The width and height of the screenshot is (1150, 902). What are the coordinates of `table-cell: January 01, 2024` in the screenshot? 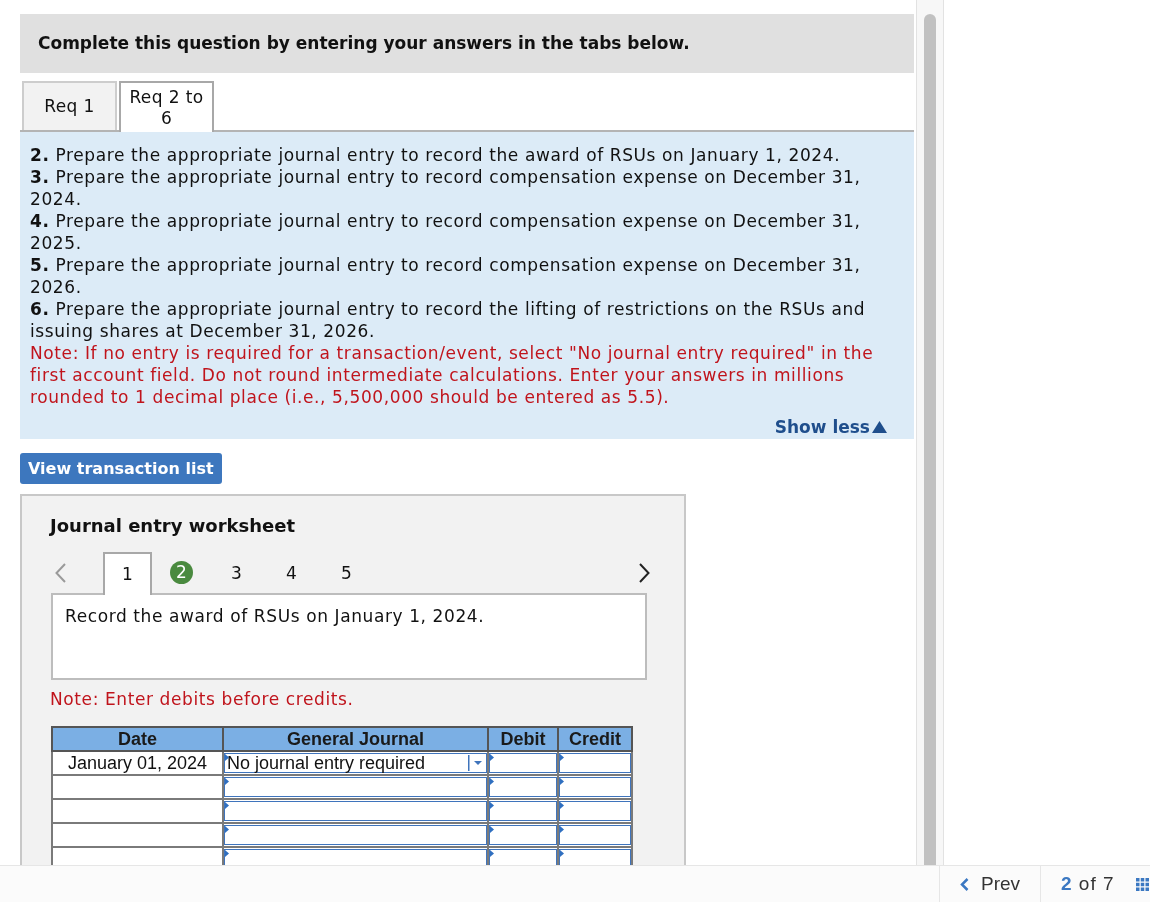 It's located at (137, 763).